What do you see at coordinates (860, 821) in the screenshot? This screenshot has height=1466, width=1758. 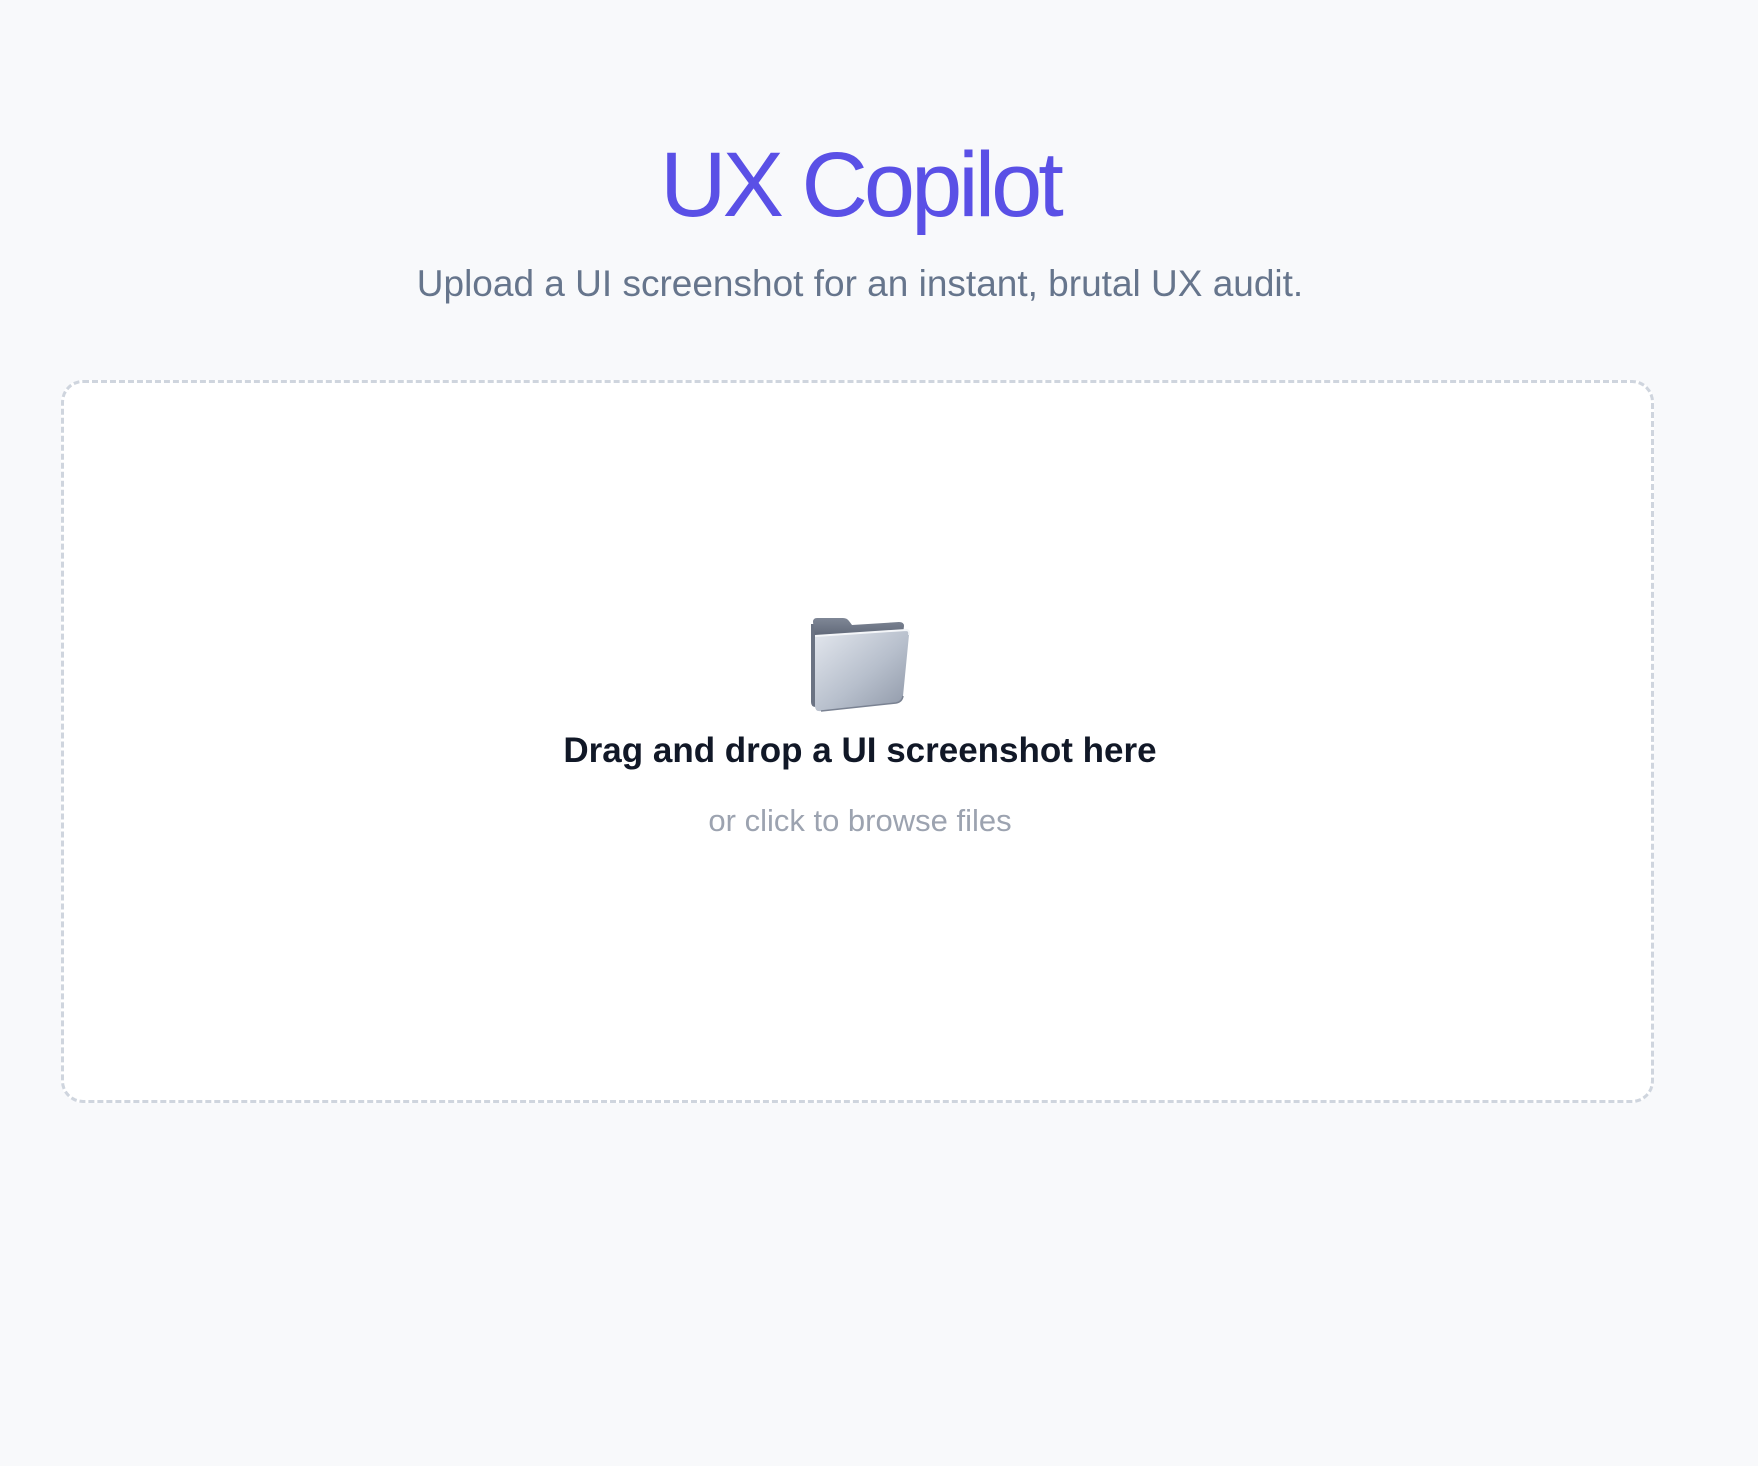 I see `browse-files-link: or click to browse files` at bounding box center [860, 821].